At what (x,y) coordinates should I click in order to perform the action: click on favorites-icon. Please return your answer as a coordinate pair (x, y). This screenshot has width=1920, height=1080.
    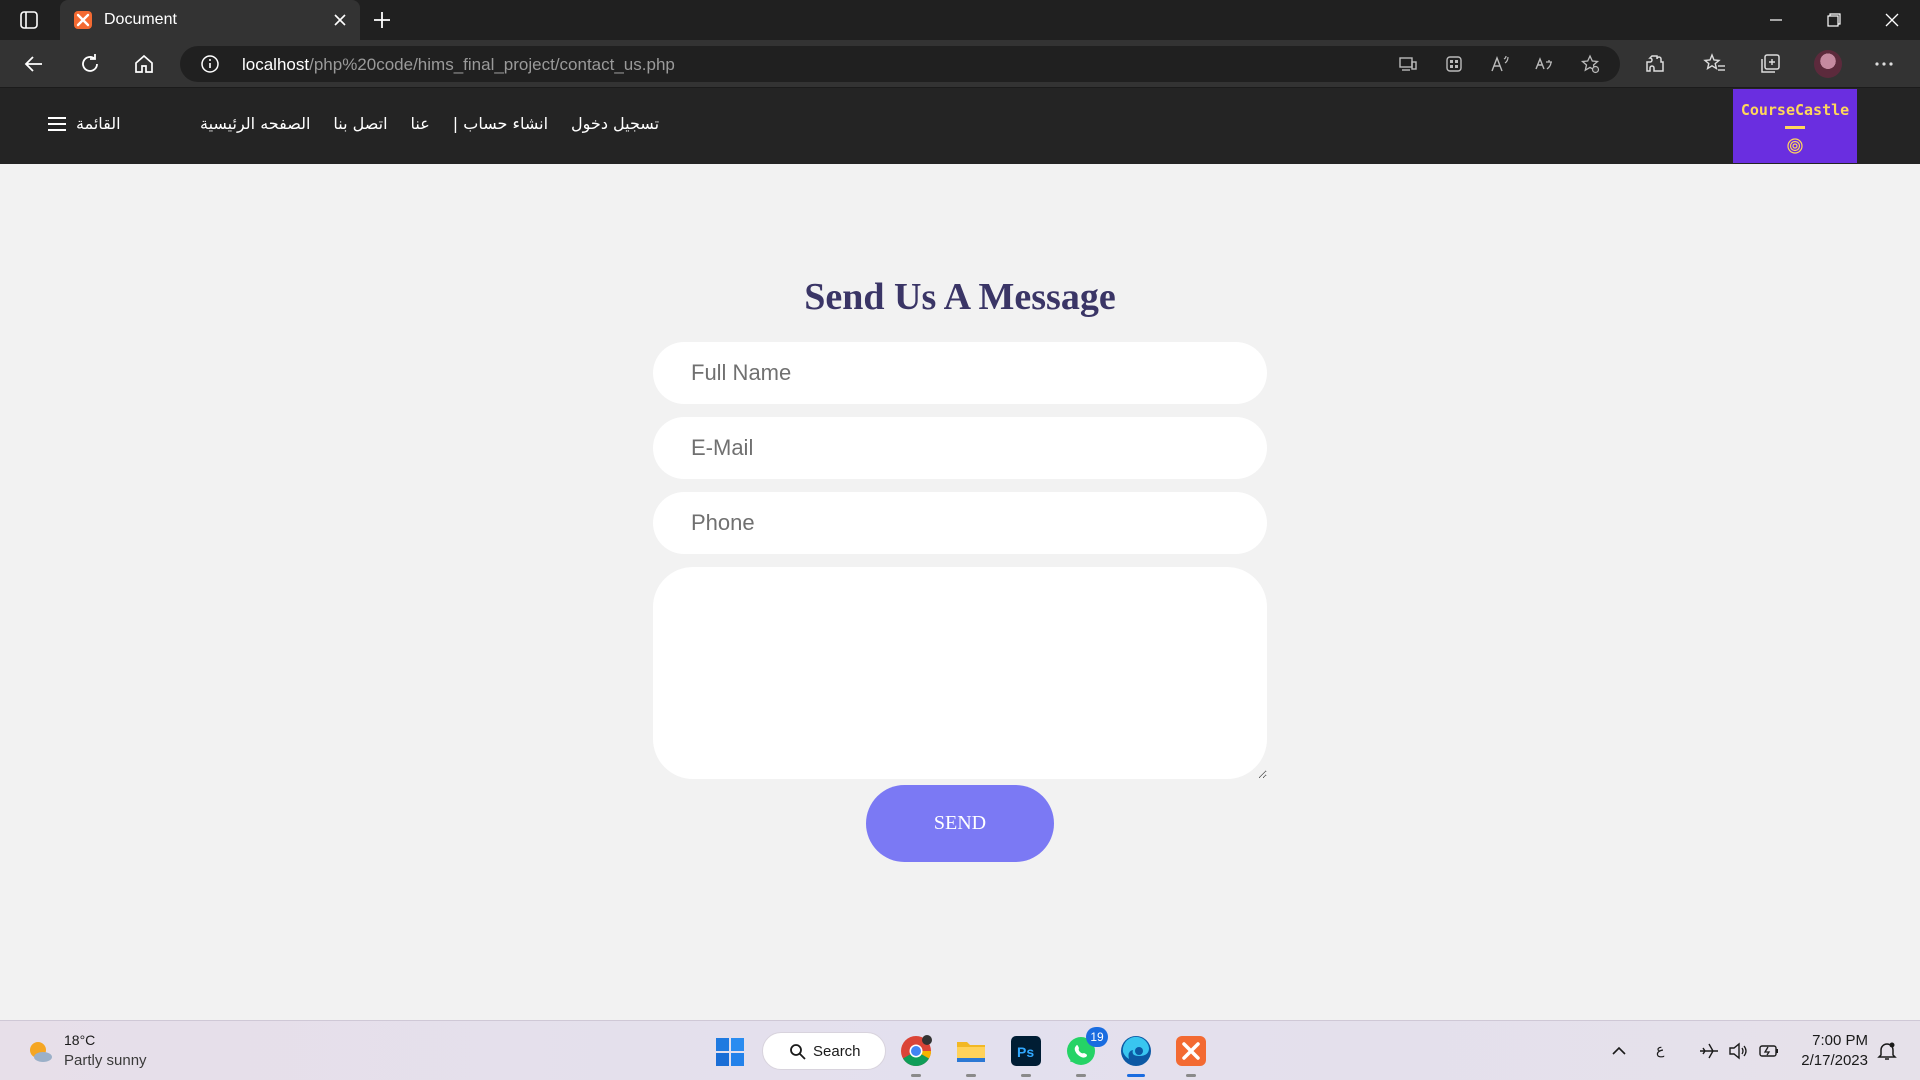
    Looking at the image, I should click on (1715, 64).